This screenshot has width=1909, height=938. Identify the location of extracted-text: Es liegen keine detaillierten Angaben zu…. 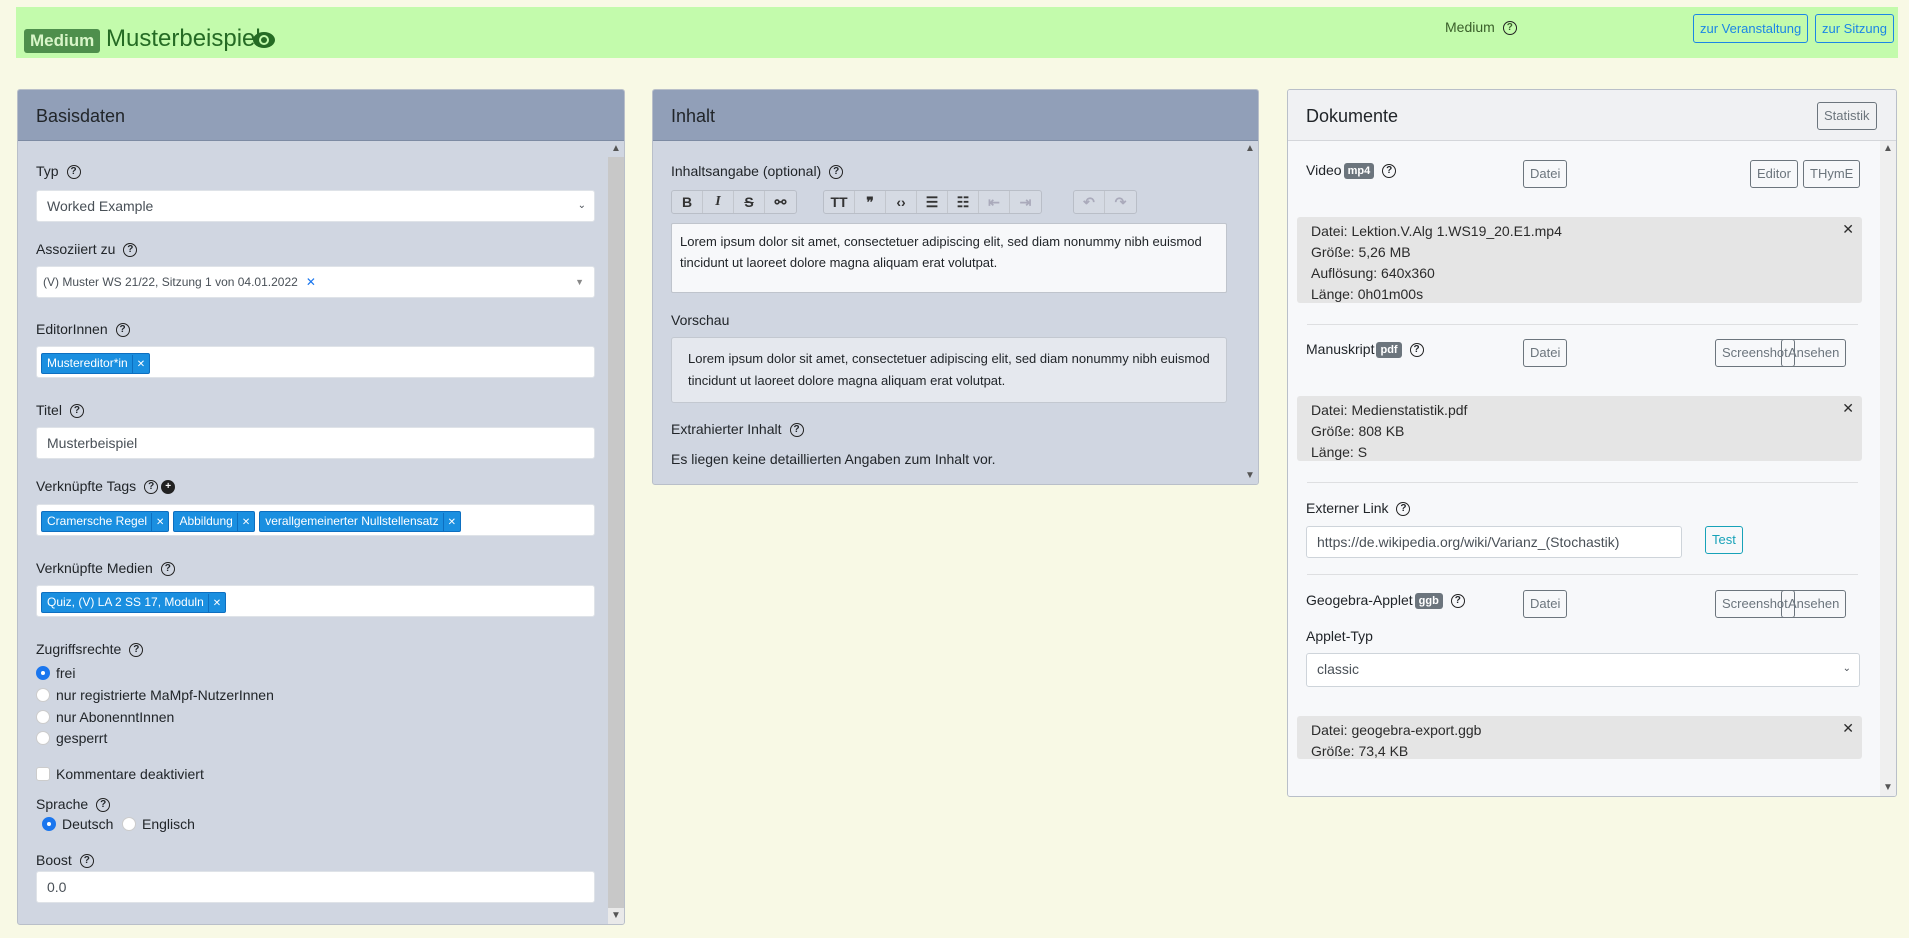
(833, 459).